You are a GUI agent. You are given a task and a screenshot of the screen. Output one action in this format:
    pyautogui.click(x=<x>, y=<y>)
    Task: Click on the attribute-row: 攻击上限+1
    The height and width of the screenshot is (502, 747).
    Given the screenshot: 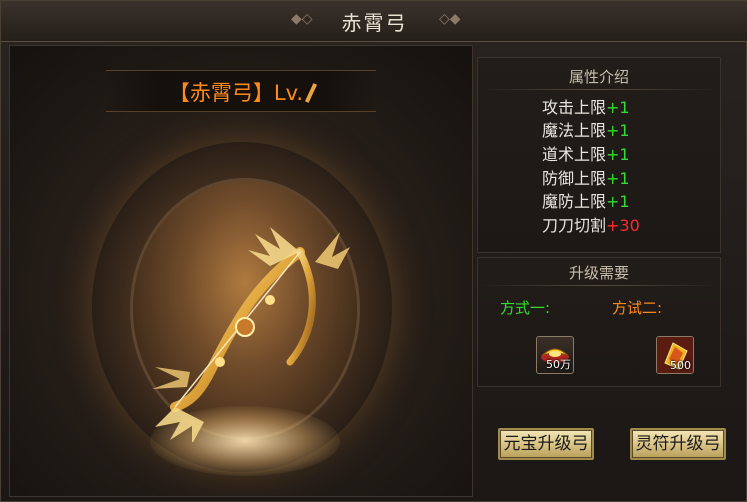 What is the action you would take?
    pyautogui.click(x=586, y=108)
    